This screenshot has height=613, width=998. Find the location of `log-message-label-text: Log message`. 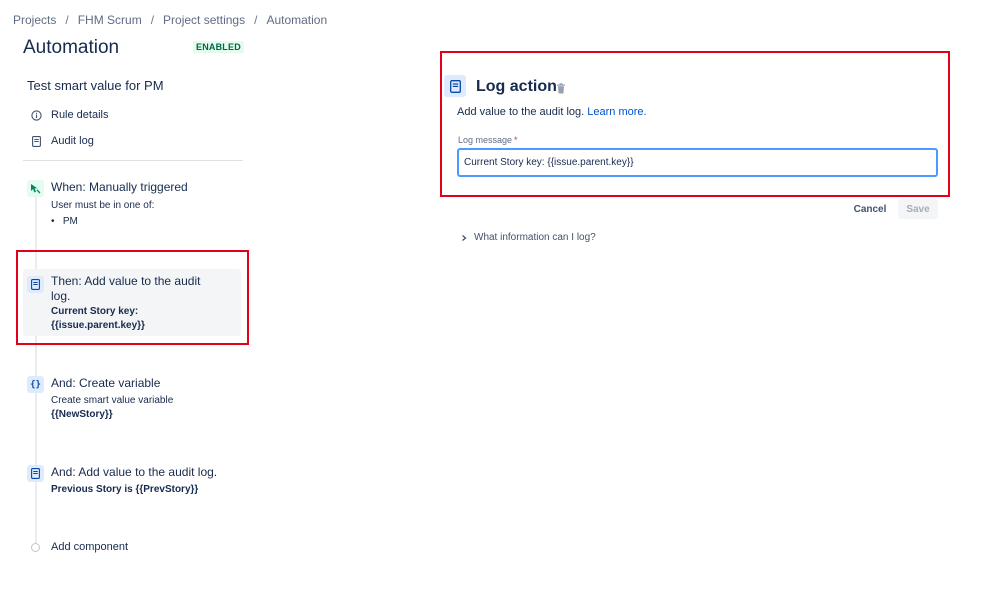

log-message-label-text: Log message is located at coordinates (485, 140).